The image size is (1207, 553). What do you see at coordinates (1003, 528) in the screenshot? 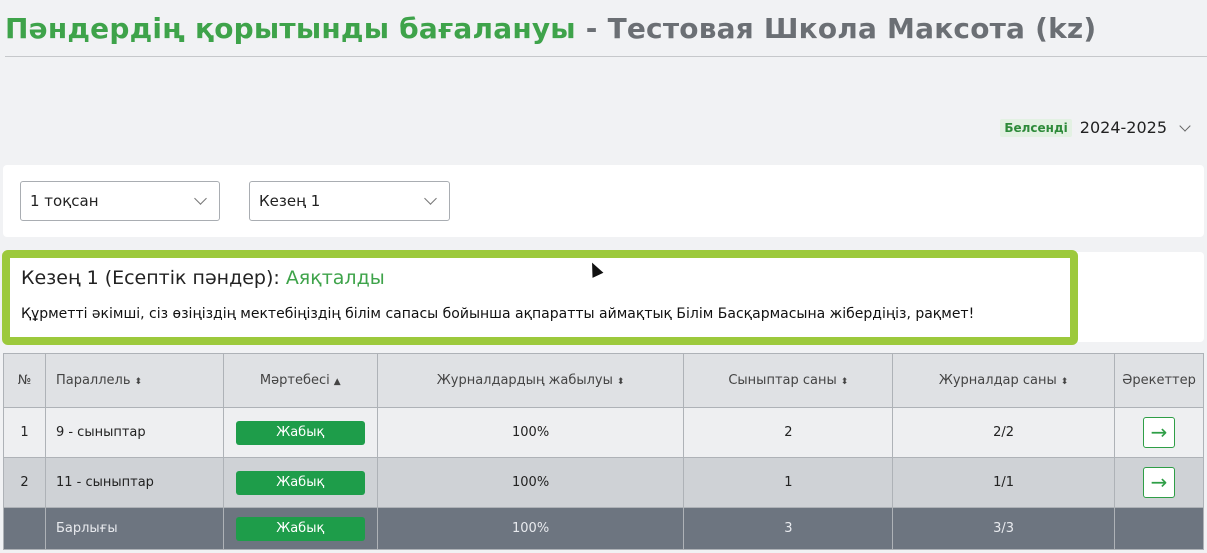
I see `total-journals: 3/3` at bounding box center [1003, 528].